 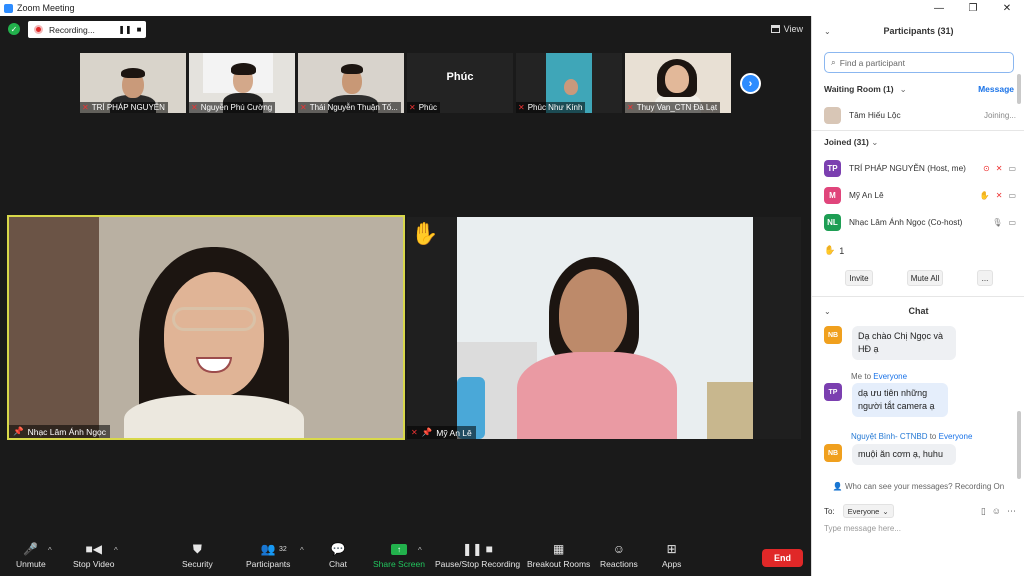 What do you see at coordinates (425, 233) in the screenshot?
I see `raised-hand-icon: ✋` at bounding box center [425, 233].